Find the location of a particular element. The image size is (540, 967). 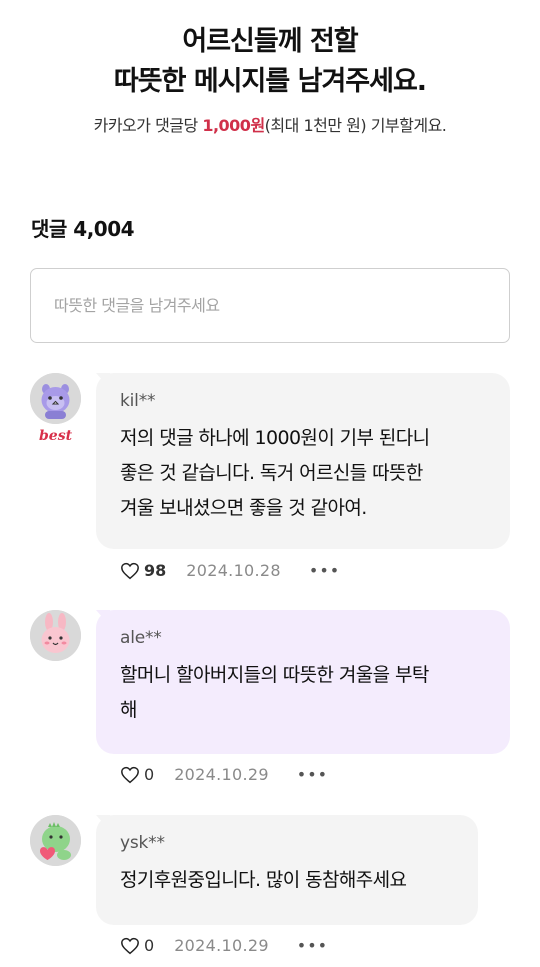

purple-character-icon is located at coordinates (55, 398).